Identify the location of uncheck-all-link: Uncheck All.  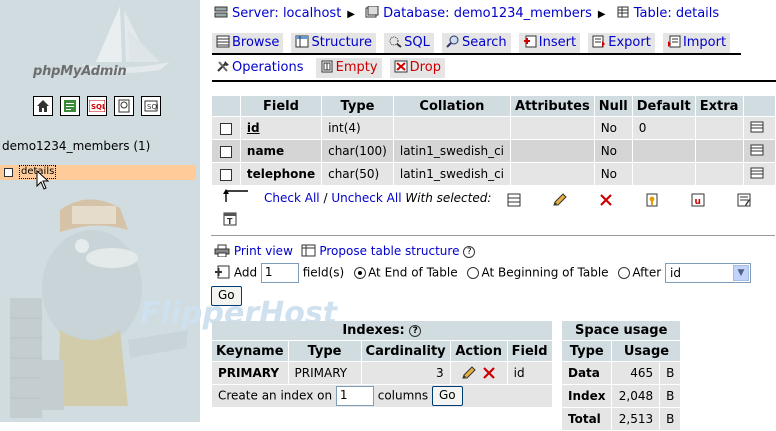
(366, 198).